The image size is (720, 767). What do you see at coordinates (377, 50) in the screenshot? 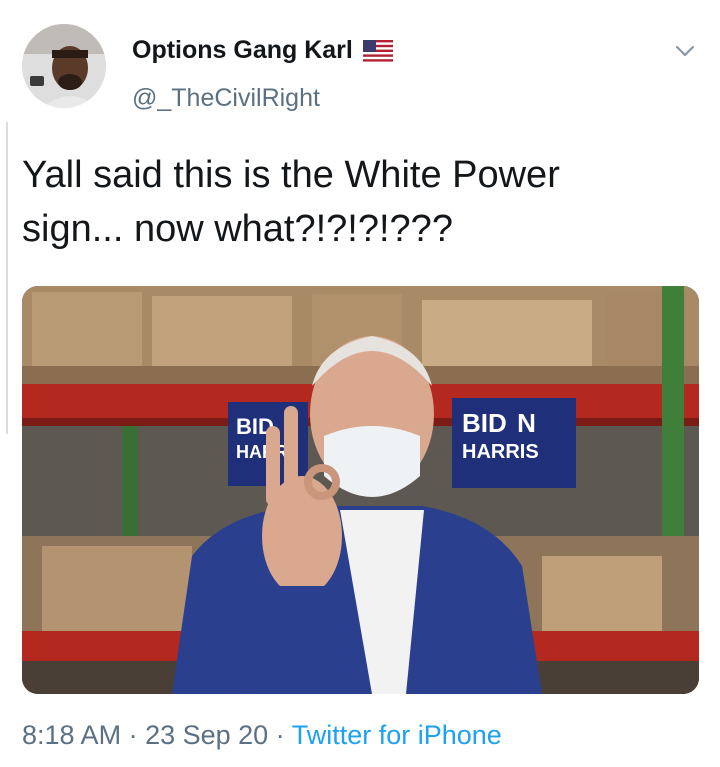
I see `us-flag-icon` at bounding box center [377, 50].